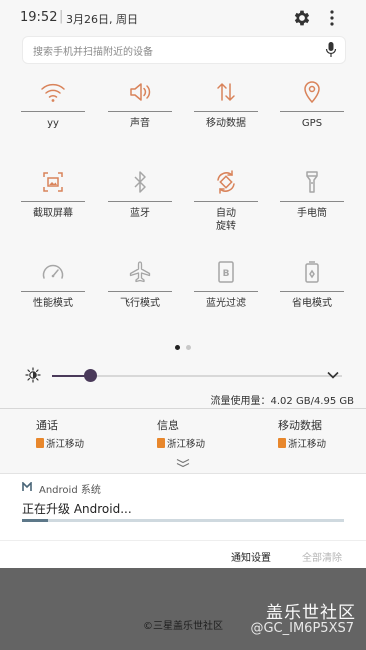 The width and height of the screenshot is (366, 650). I want to click on clear-all-button: 全部清除, so click(322, 556).